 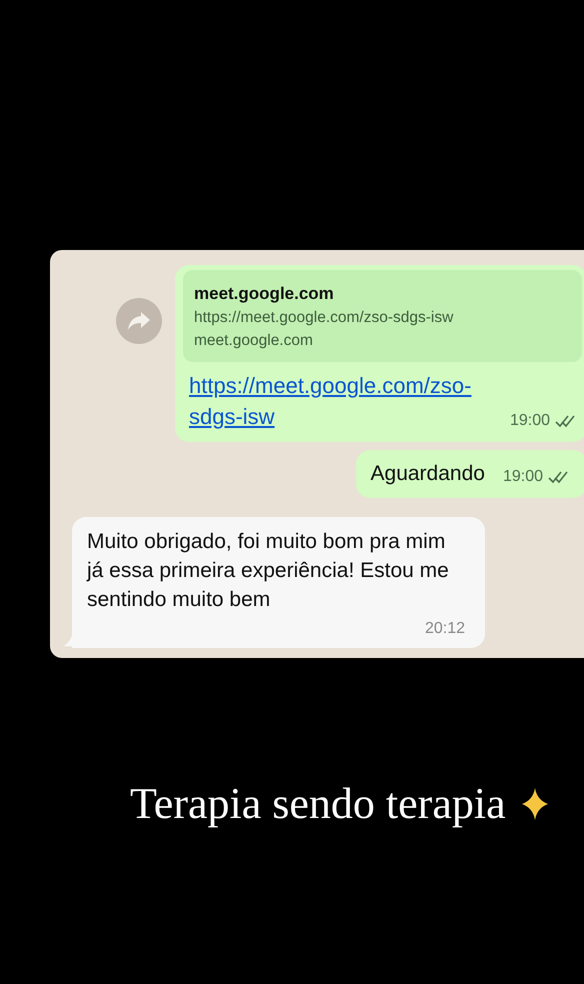 I want to click on preview-domain: meet.google.com, so click(x=254, y=341).